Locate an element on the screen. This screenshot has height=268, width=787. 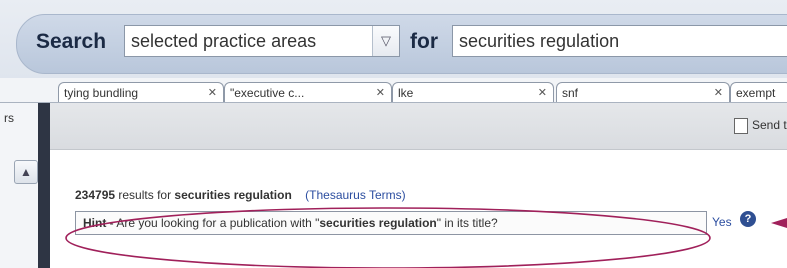
tab-snf: snf ✕ is located at coordinates (643, 92).